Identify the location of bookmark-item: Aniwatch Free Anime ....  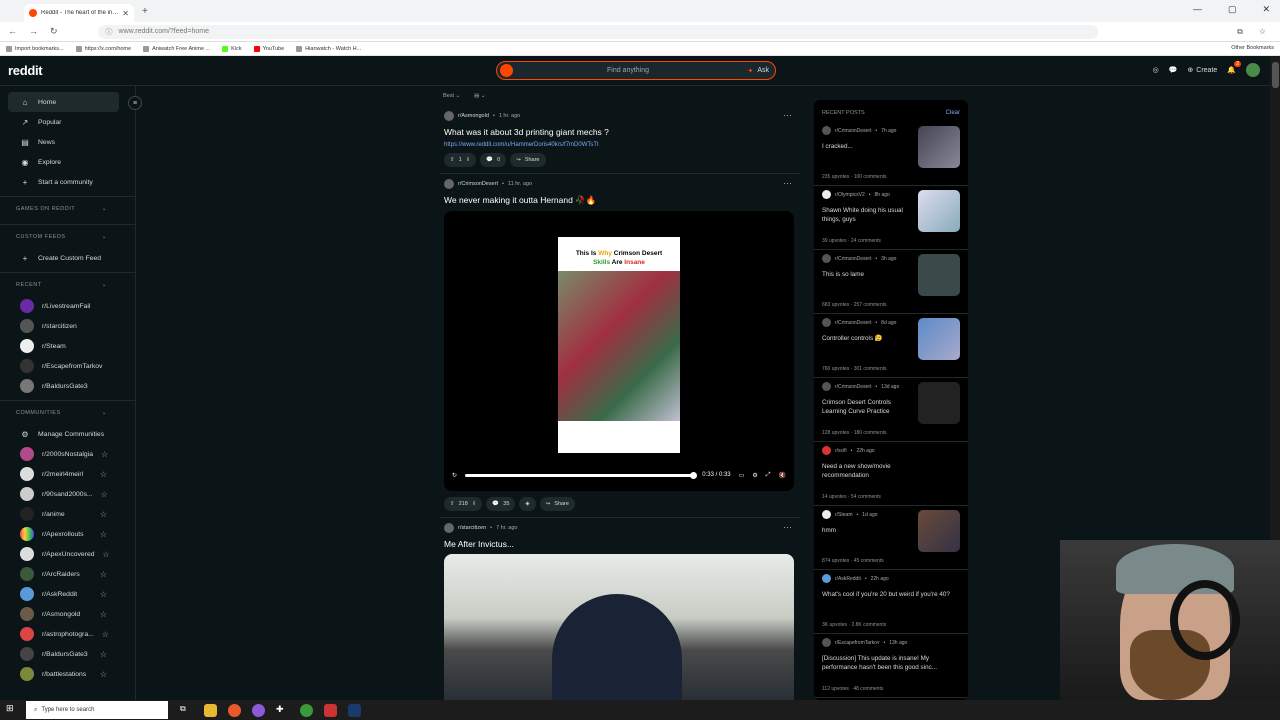
(176, 48).